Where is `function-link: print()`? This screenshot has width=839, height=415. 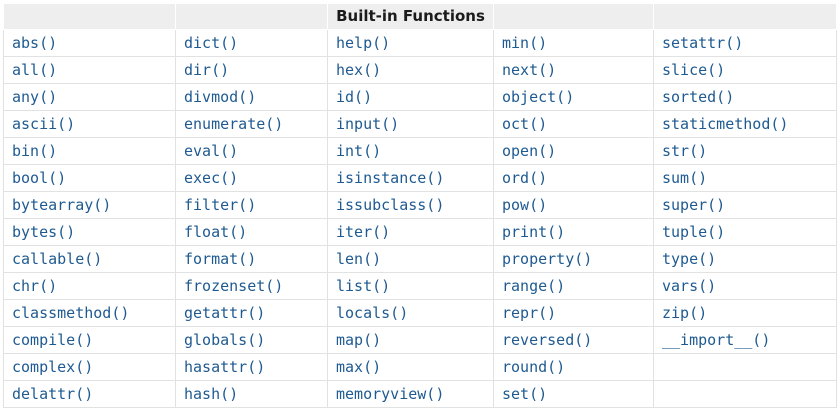
function-link: print() is located at coordinates (533, 232).